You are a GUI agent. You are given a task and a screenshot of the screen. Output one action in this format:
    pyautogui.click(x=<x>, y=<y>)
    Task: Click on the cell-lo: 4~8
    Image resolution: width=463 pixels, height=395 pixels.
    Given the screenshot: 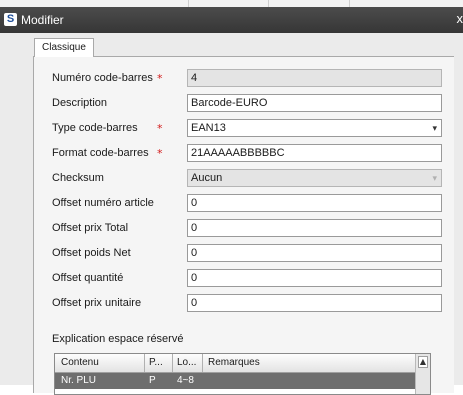 What is the action you would take?
    pyautogui.click(x=185, y=380)
    